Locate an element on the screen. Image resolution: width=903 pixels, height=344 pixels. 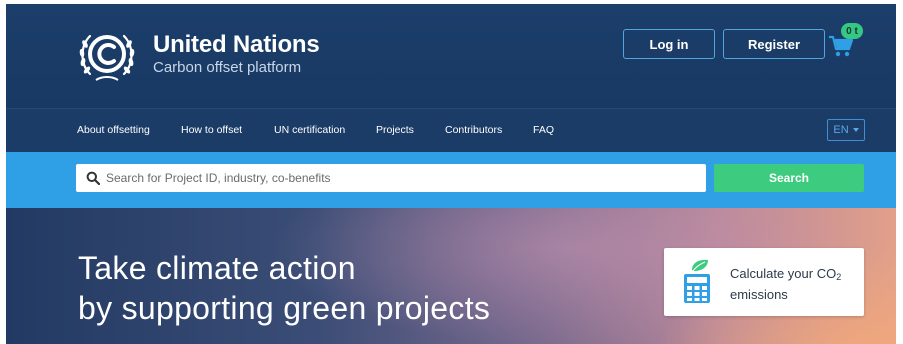
hero-headline-line-1: Take climate action is located at coordinates (217, 268).